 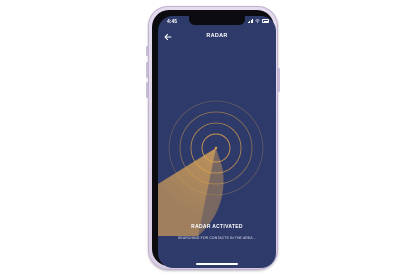 What do you see at coordinates (250, 21) in the screenshot?
I see `signal-icon` at bounding box center [250, 21].